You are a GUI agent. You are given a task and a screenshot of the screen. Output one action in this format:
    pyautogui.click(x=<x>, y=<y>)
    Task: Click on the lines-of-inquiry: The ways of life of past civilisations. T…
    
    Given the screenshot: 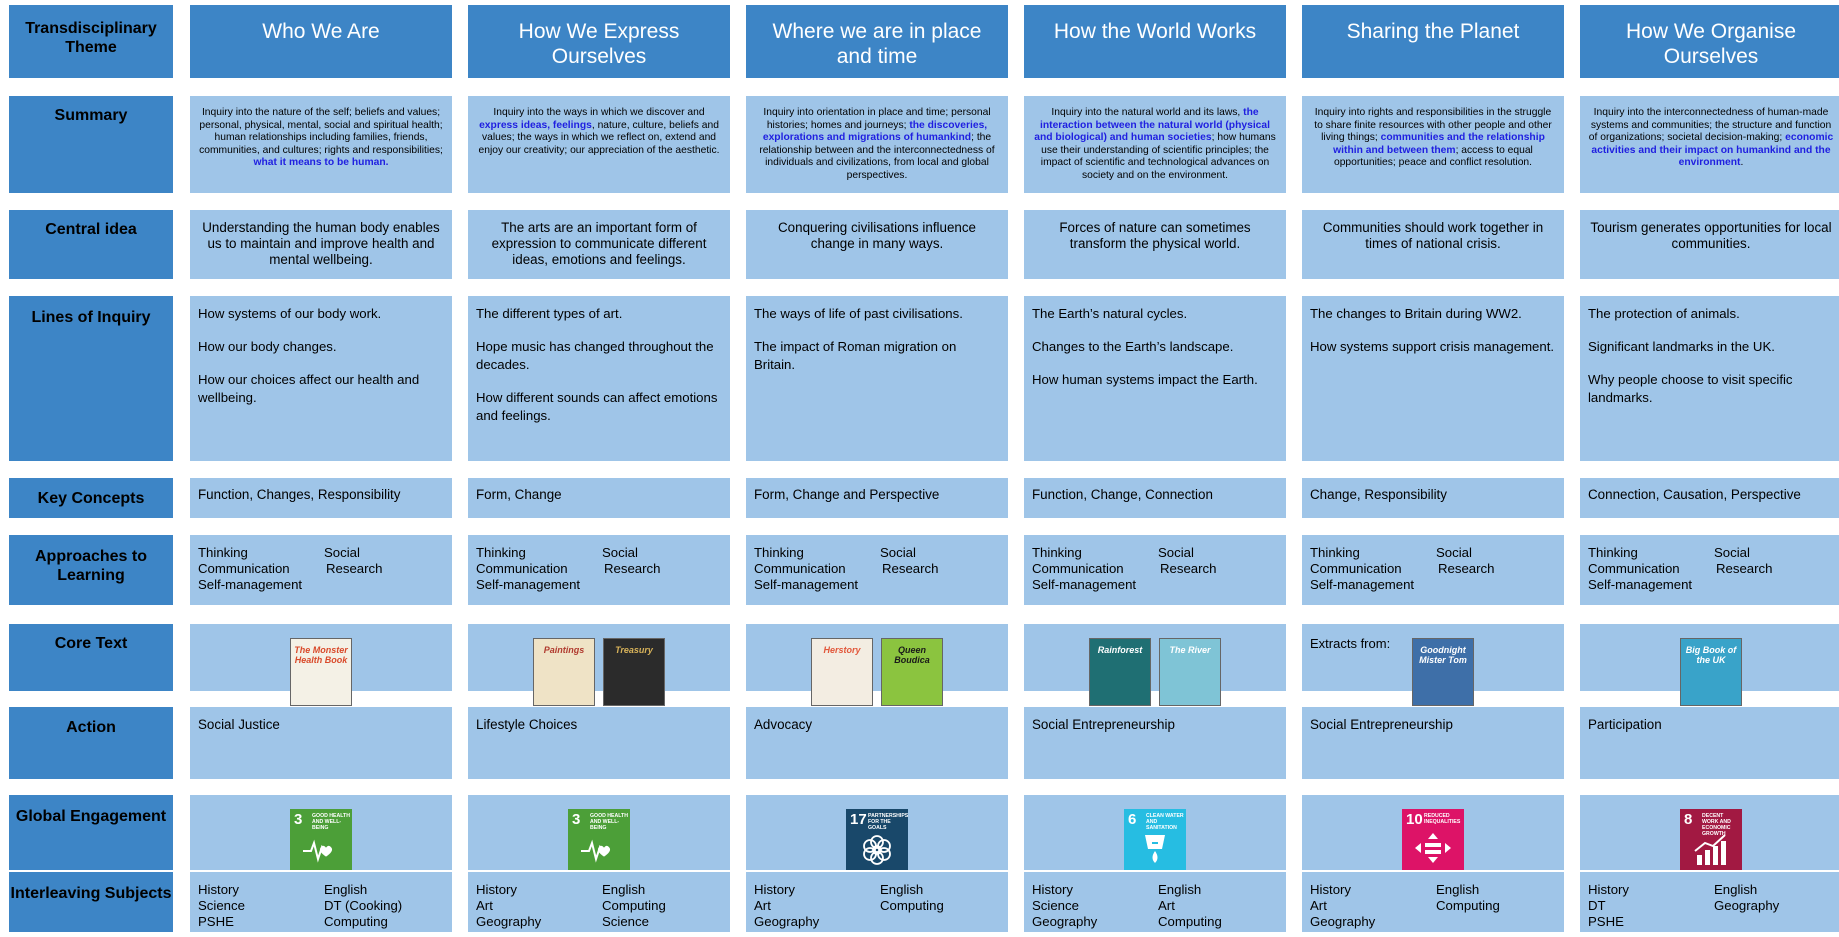 What is the action you would take?
    pyautogui.click(x=877, y=378)
    